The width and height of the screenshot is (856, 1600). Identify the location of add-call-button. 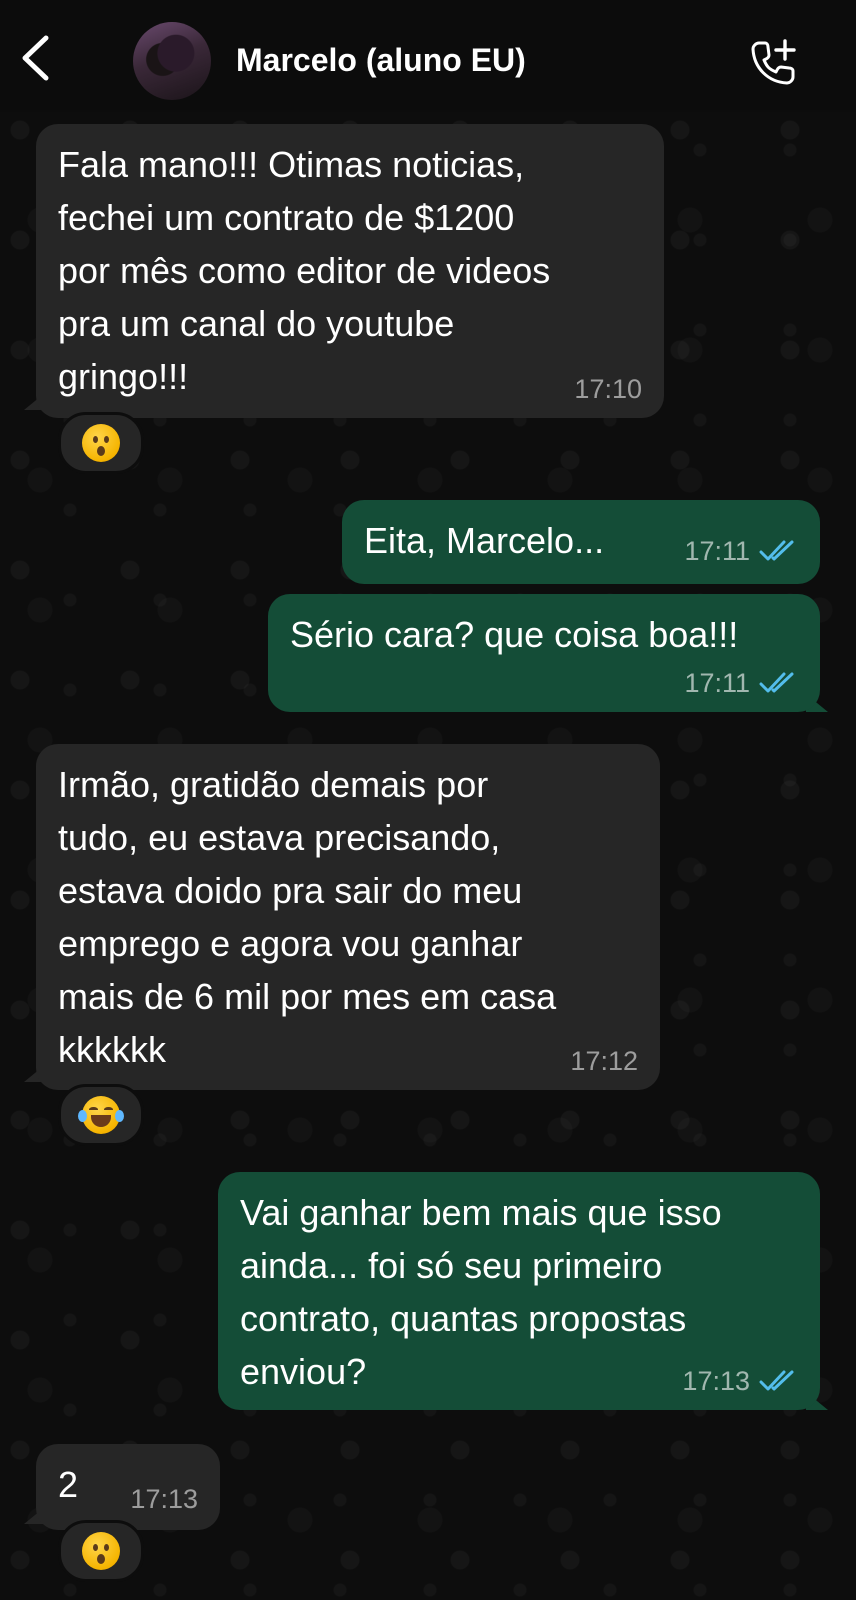
(774, 62).